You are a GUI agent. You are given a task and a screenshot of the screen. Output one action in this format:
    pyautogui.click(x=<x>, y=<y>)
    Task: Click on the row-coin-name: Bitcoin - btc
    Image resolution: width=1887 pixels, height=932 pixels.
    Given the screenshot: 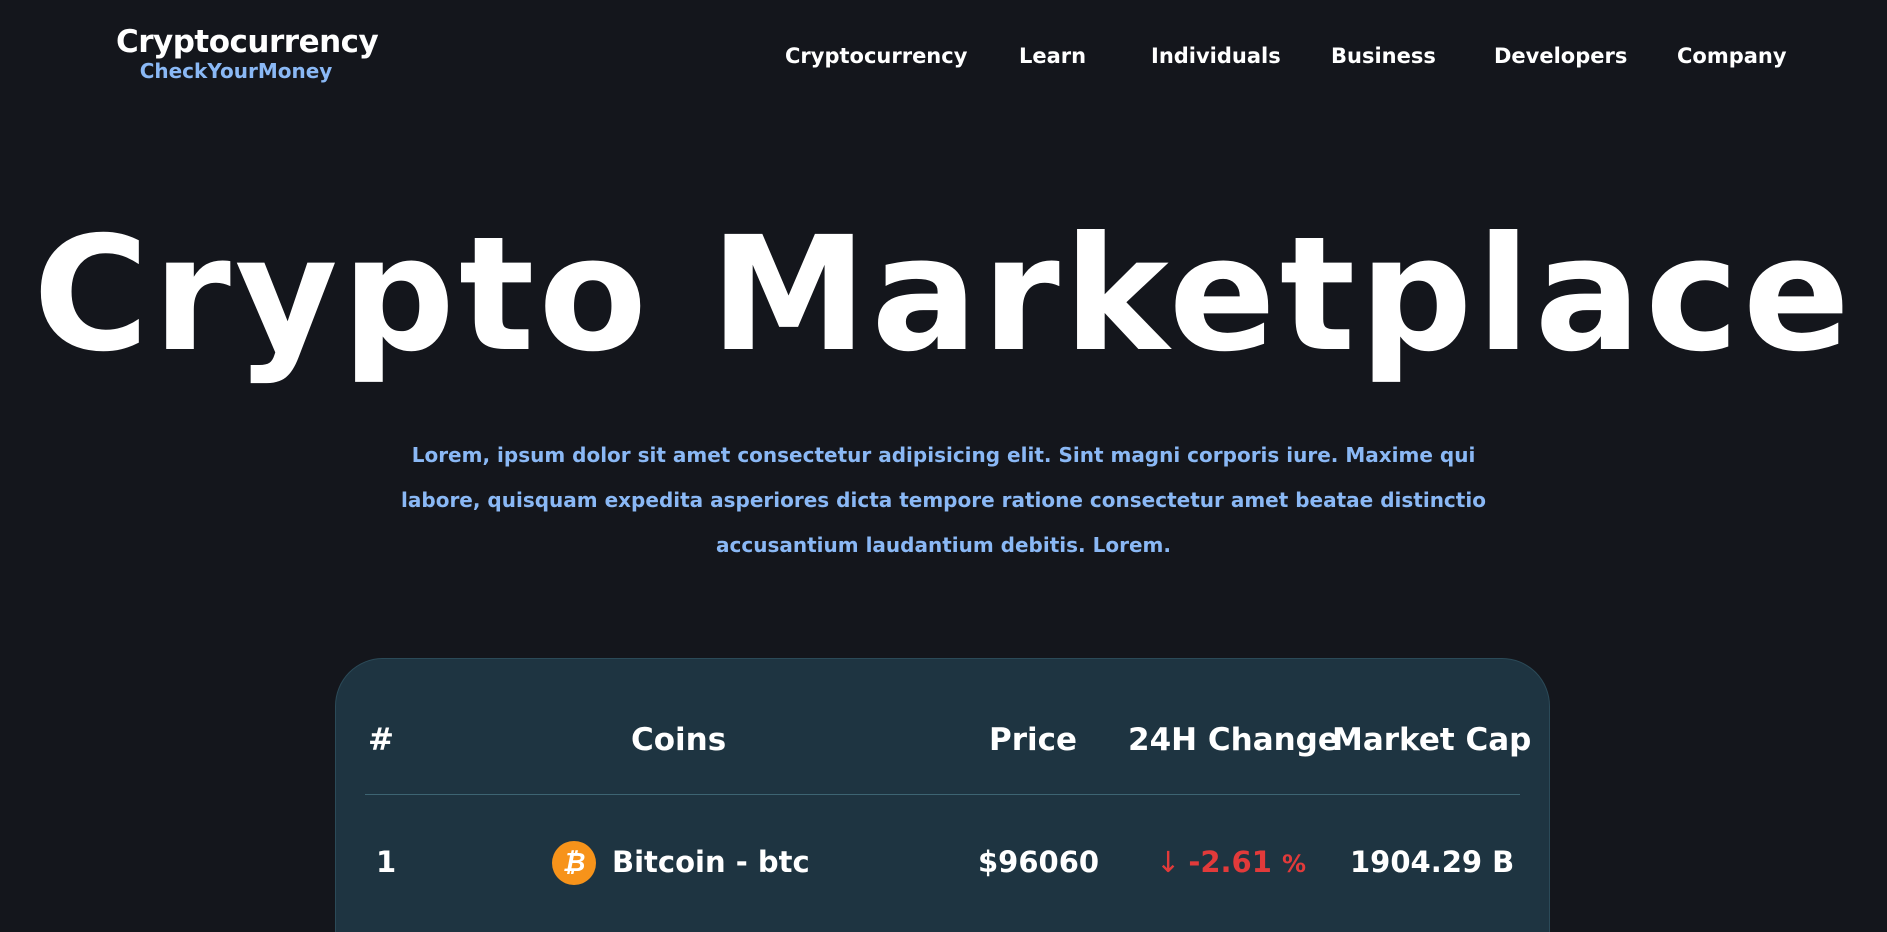 What is the action you would take?
    pyautogui.click(x=711, y=862)
    